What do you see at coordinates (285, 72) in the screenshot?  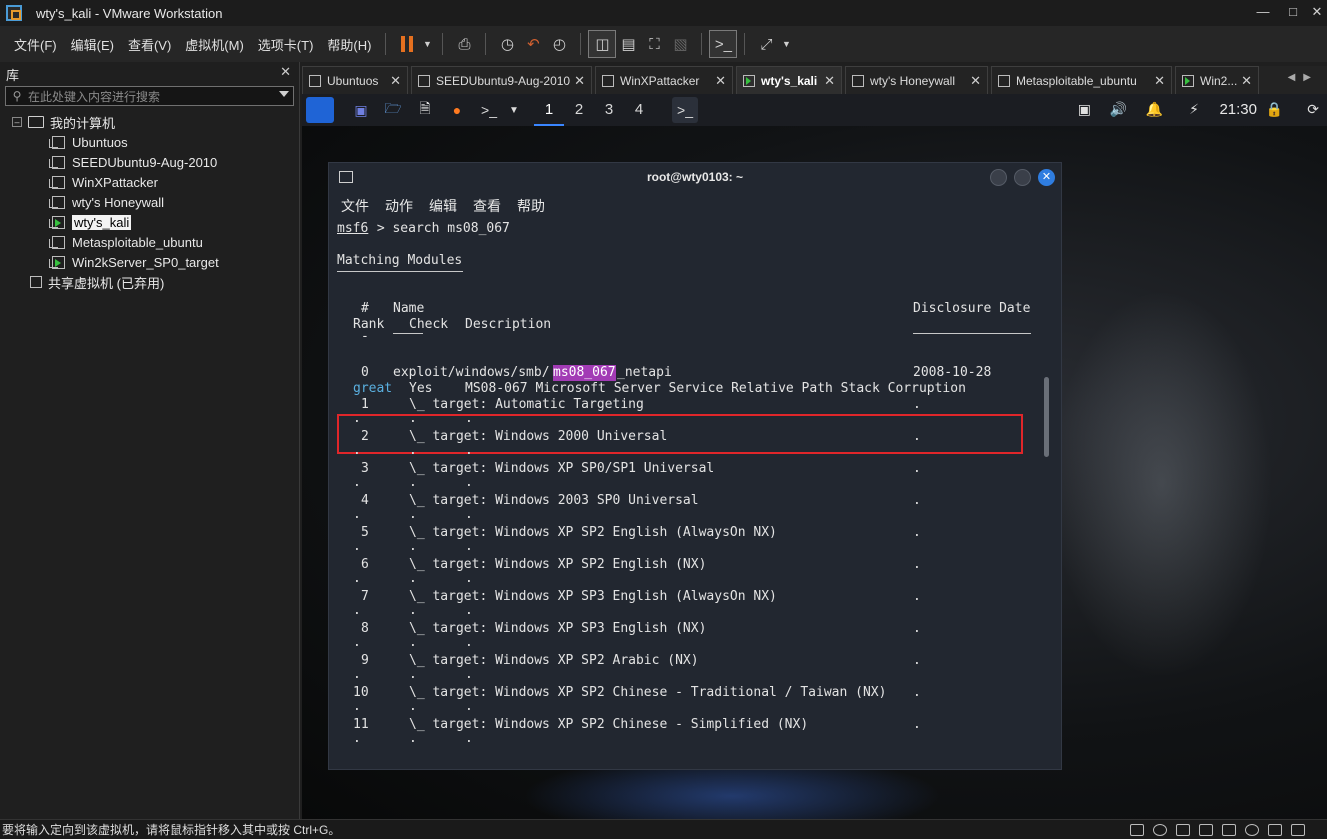 I see `library-close-icon: ✕` at bounding box center [285, 72].